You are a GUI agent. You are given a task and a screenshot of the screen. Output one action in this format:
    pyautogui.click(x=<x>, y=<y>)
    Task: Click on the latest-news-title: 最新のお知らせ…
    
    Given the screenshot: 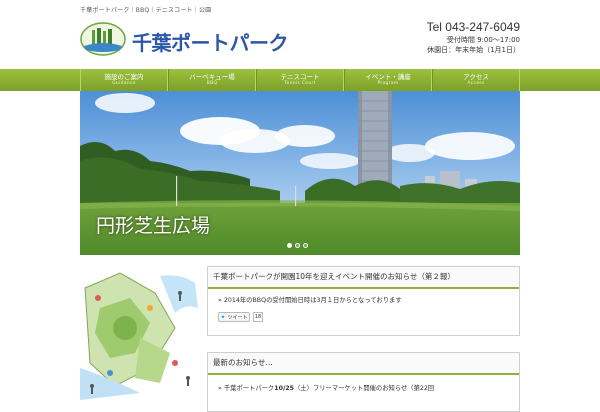 What is the action you would take?
    pyautogui.click(x=363, y=364)
    